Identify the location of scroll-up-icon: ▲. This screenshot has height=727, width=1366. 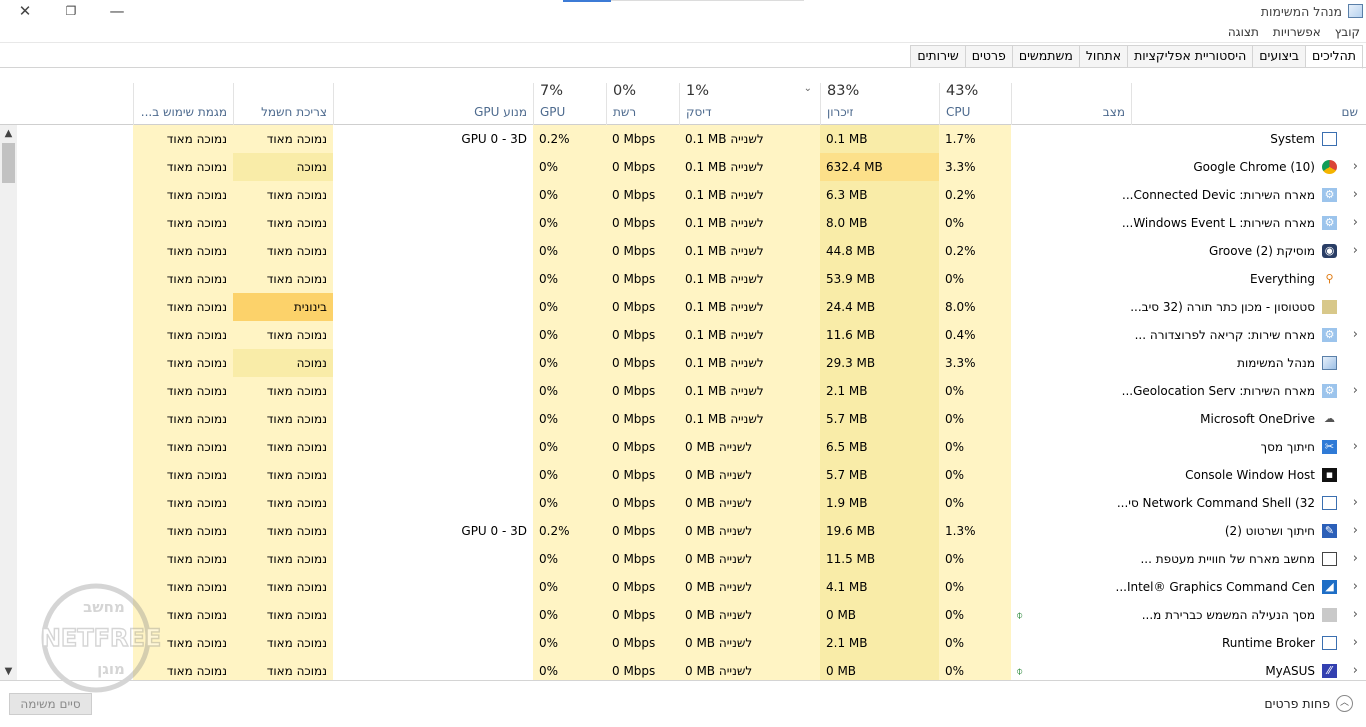
(8, 133).